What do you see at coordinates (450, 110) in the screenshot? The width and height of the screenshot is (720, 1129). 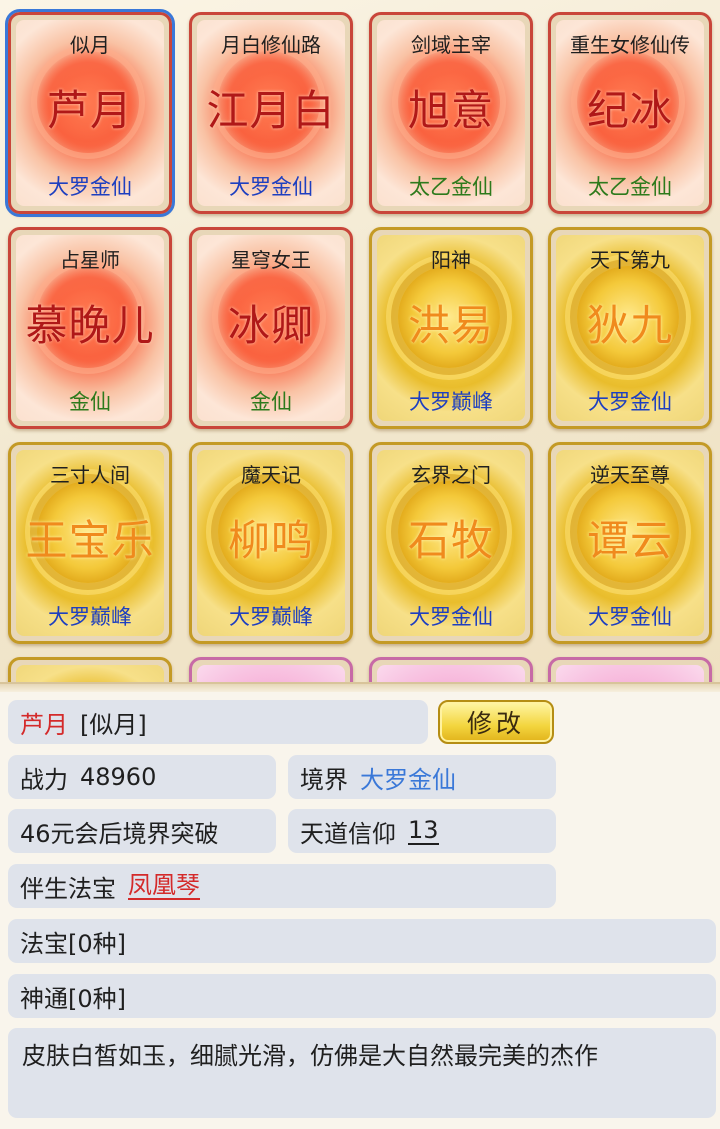 I see `card-name: 旭意` at bounding box center [450, 110].